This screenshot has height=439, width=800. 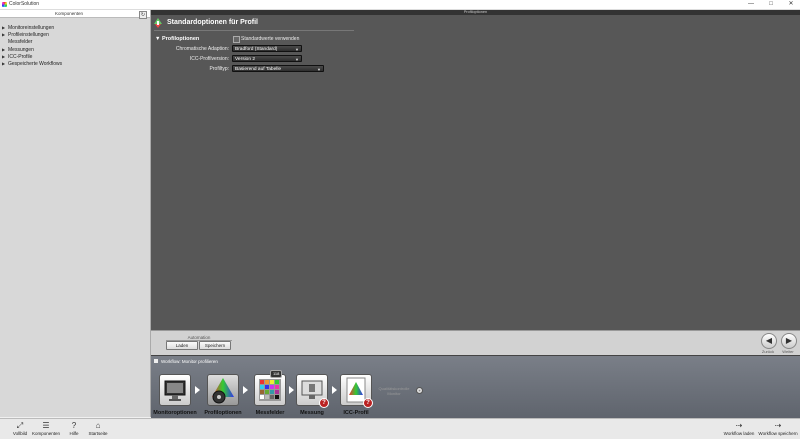 I want to click on step-label-monitoroptionen: Monitoroptionen, so click(x=175, y=413).